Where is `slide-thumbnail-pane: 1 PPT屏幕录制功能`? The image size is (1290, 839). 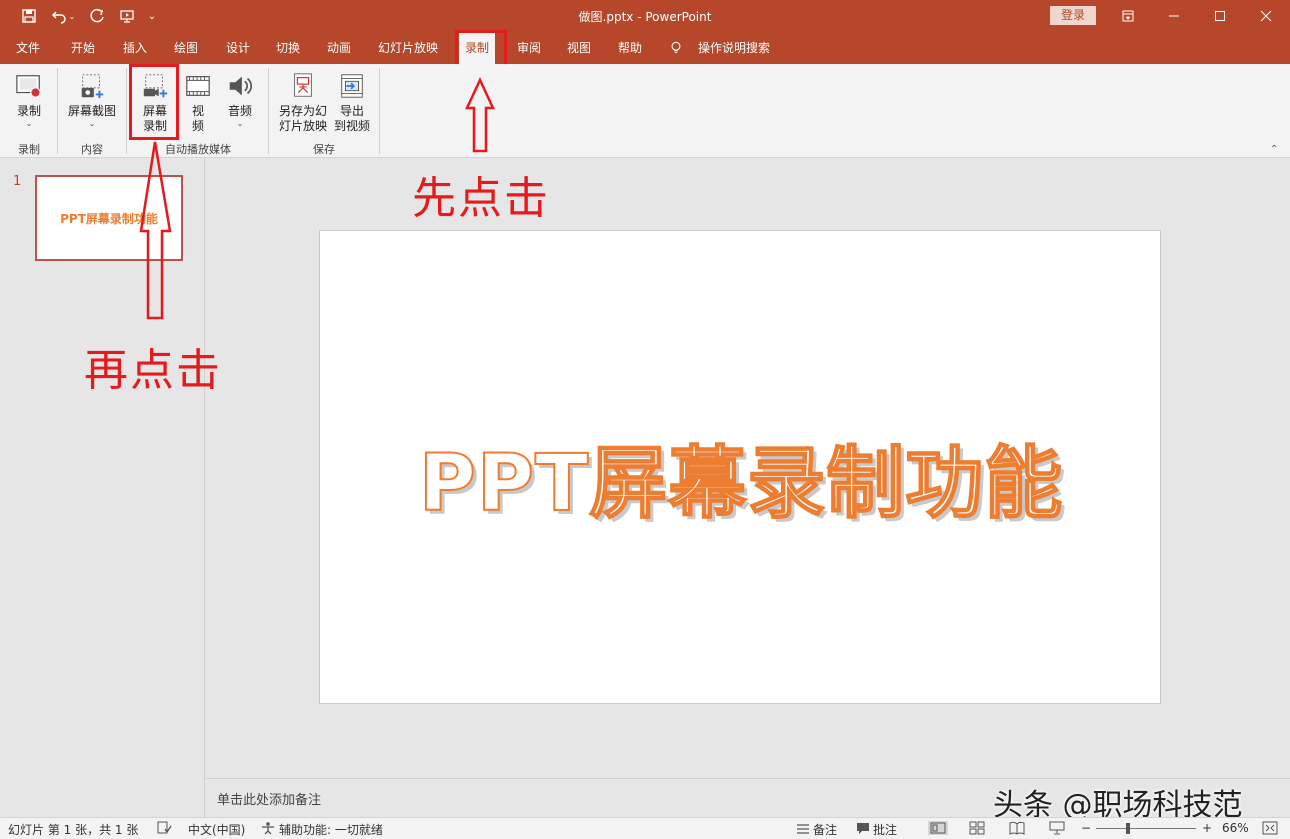
slide-thumbnail-pane: 1 PPT屏幕录制功能 is located at coordinates (102, 487).